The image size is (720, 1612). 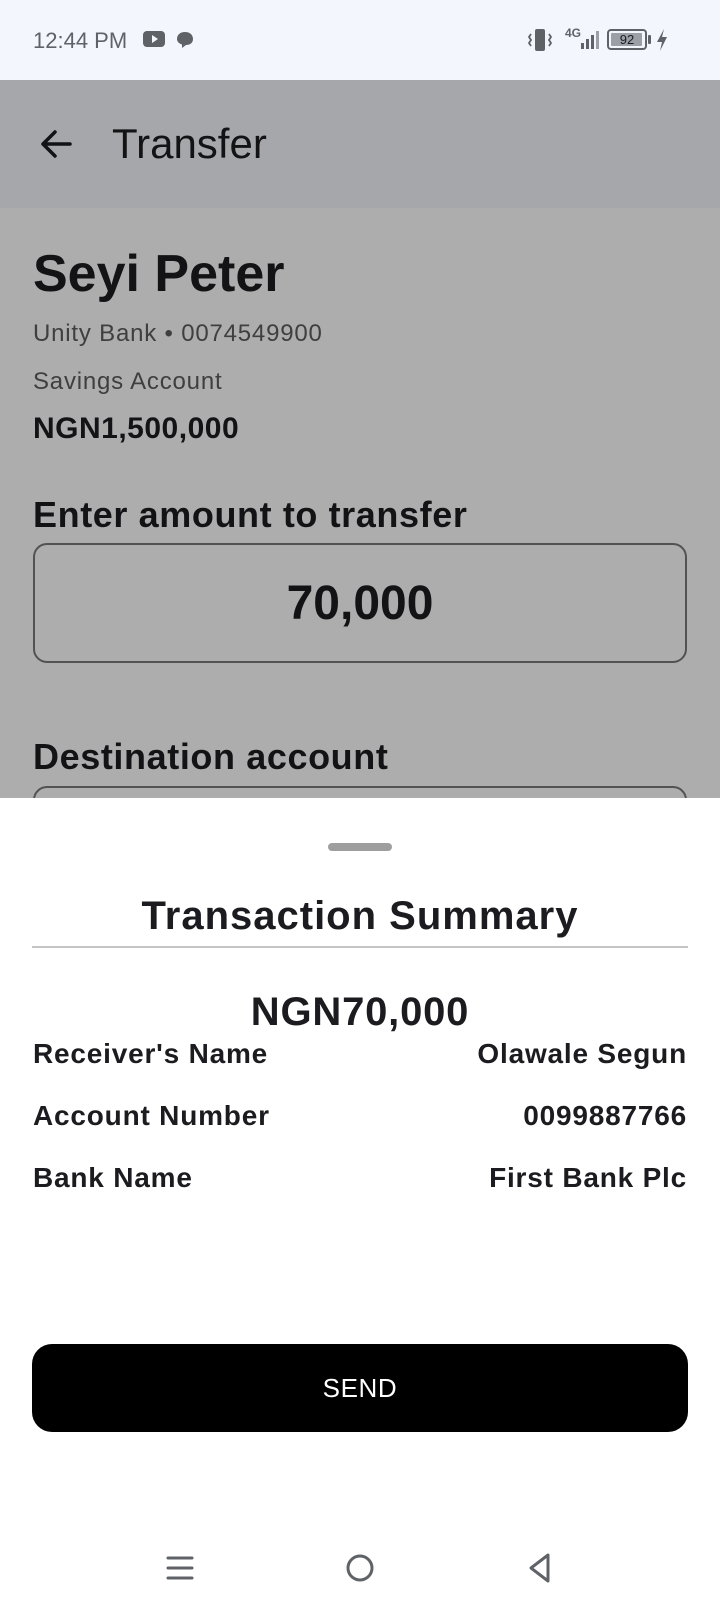 I want to click on send-button: SEND, so click(x=360, y=1388).